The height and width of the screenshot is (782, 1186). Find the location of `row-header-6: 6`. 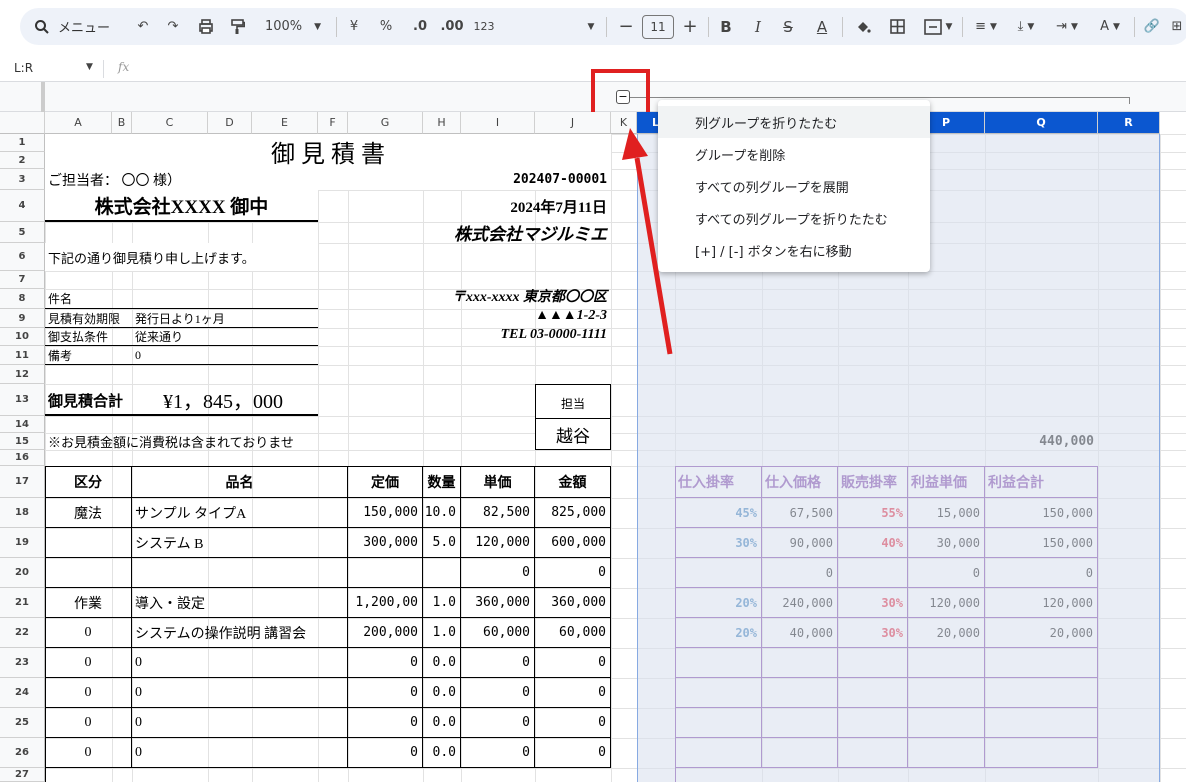

row-header-6: 6 is located at coordinates (22, 257).